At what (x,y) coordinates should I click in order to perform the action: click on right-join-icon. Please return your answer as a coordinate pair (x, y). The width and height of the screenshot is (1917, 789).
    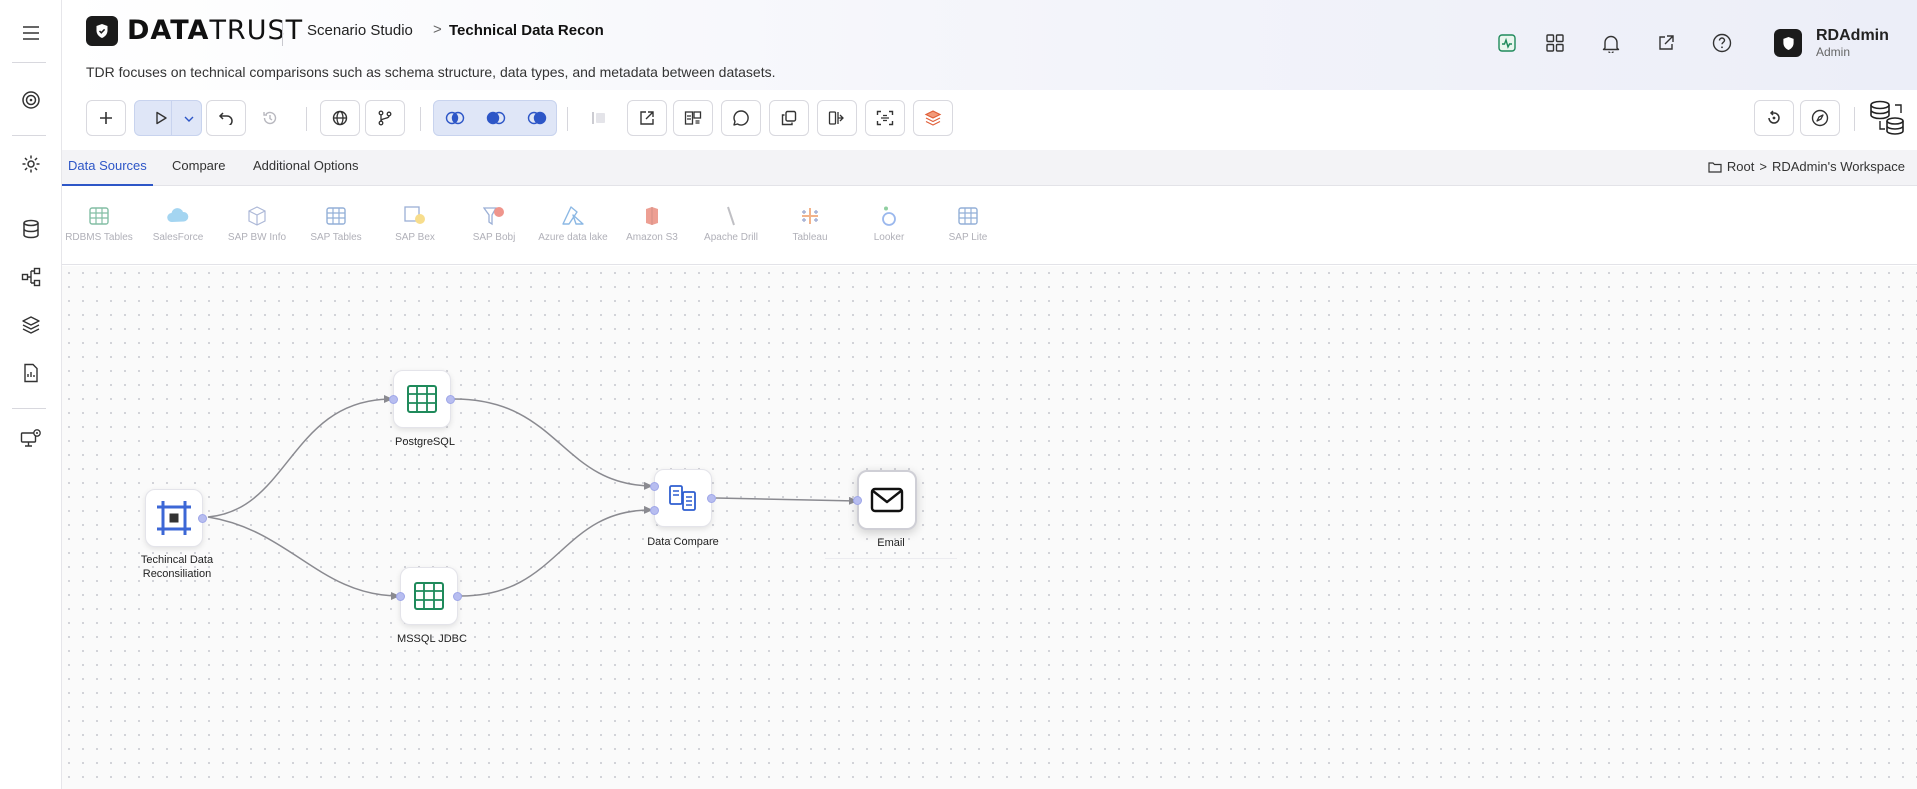
    Looking at the image, I should click on (536, 118).